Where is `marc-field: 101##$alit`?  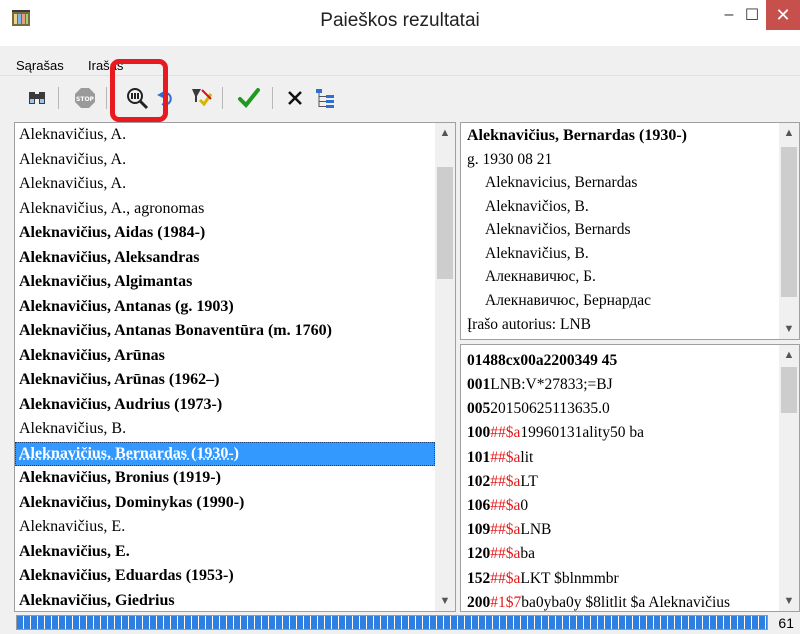
marc-field: 101##$alit is located at coordinates (500, 458).